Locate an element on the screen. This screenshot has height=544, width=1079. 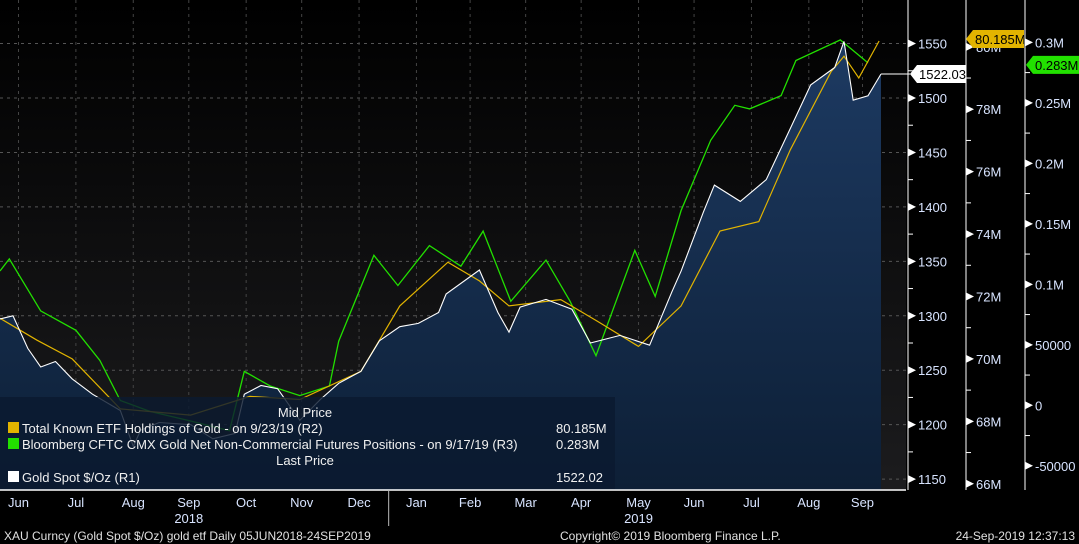
x-tick-label: Nov is located at coordinates (302, 502).